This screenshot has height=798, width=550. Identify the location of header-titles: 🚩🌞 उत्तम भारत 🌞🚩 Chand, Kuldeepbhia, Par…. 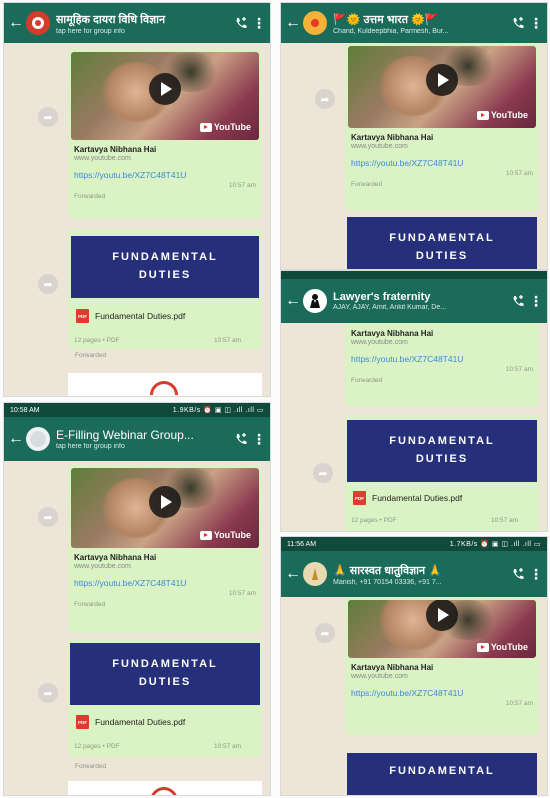
(420, 23).